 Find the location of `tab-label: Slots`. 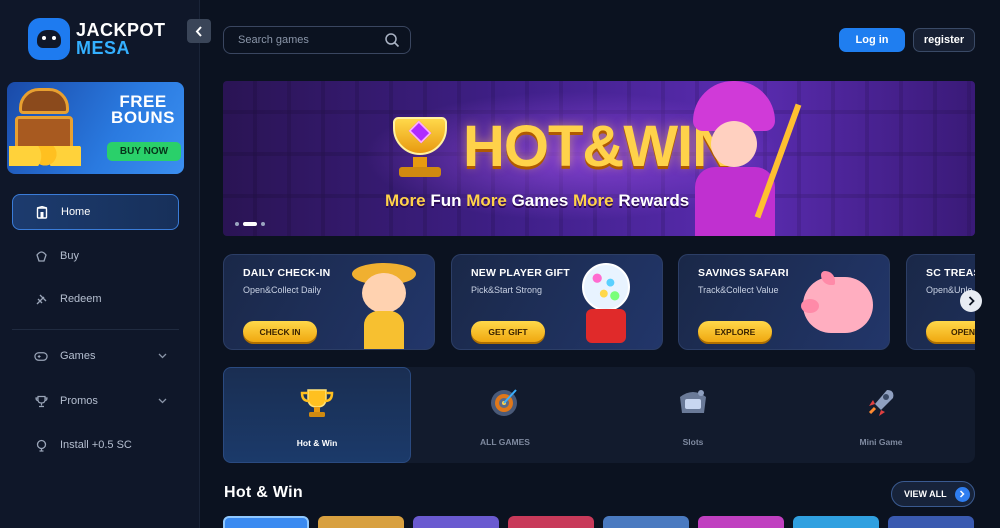

tab-label: Slots is located at coordinates (693, 442).